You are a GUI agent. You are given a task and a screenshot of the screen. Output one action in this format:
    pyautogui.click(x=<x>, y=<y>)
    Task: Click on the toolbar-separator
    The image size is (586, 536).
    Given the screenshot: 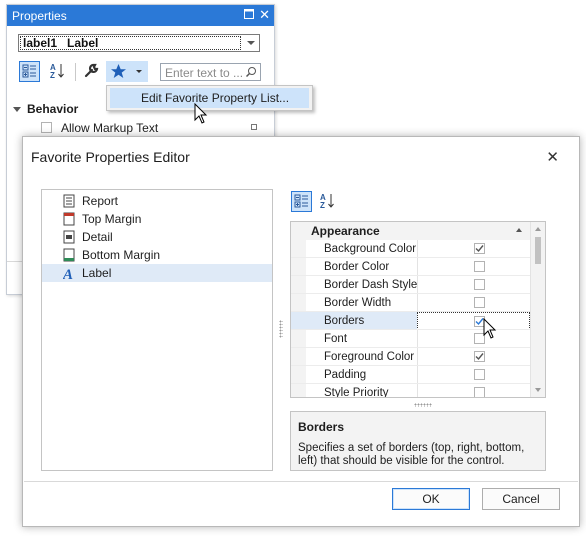 What is the action you would take?
    pyautogui.click(x=75, y=72)
    